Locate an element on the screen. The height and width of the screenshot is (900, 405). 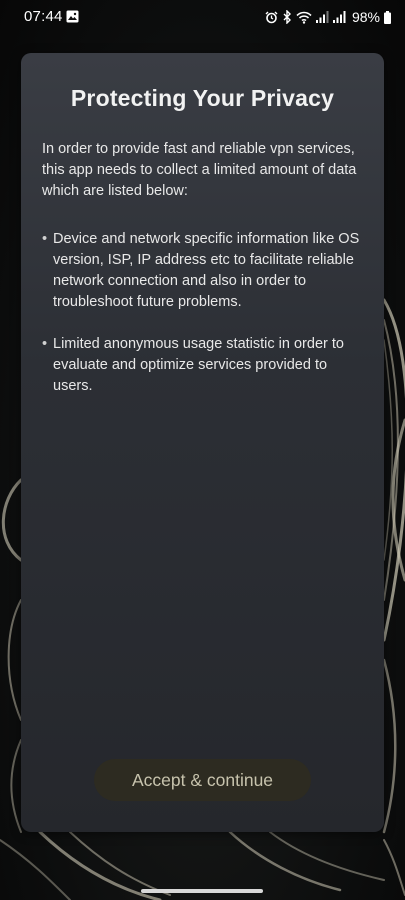
status-bar: 07:44 98% is located at coordinates (202, 17).